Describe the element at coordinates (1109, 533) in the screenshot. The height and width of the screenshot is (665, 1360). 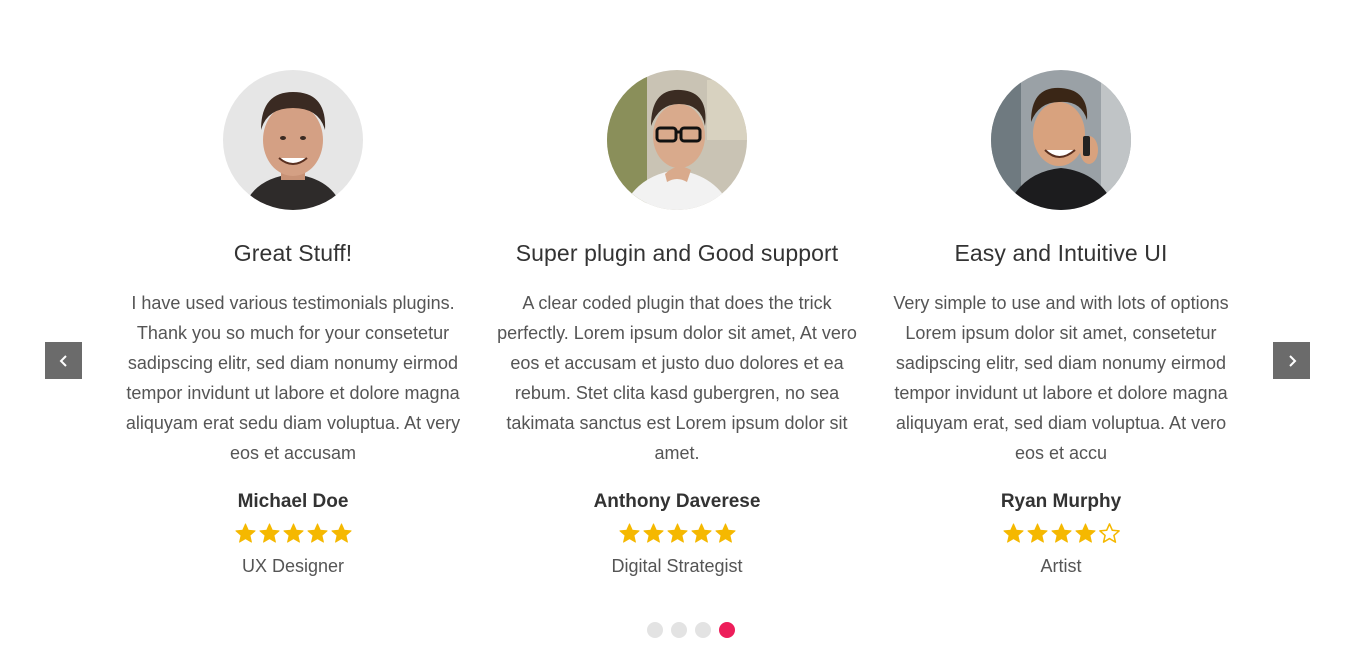
I see `star-empty-icon` at that location.